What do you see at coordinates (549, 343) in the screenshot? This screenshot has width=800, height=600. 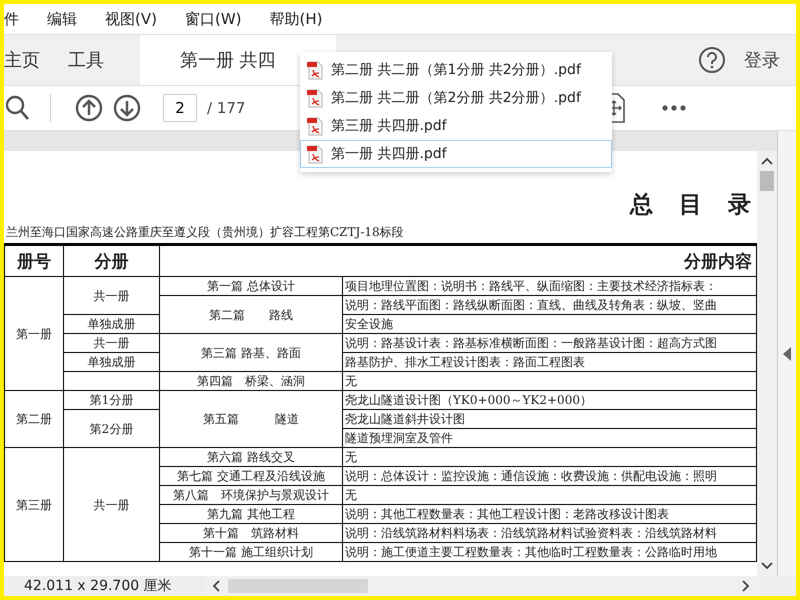 I see `table-cell: 说明：路基设计表：路基标准横断面图：一般路基设计图：超高方式图` at bounding box center [549, 343].